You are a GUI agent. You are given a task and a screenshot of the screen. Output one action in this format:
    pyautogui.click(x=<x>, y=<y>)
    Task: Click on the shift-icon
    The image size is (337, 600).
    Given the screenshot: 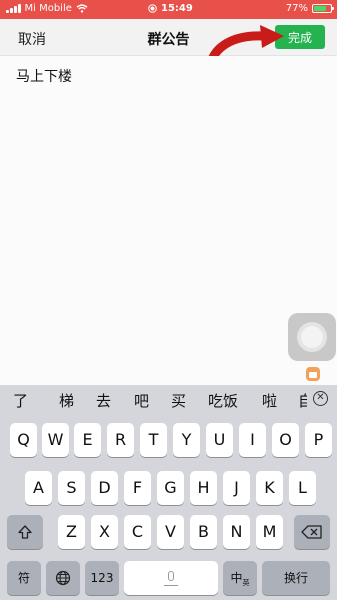 What is the action you would take?
    pyautogui.click(x=25, y=532)
    